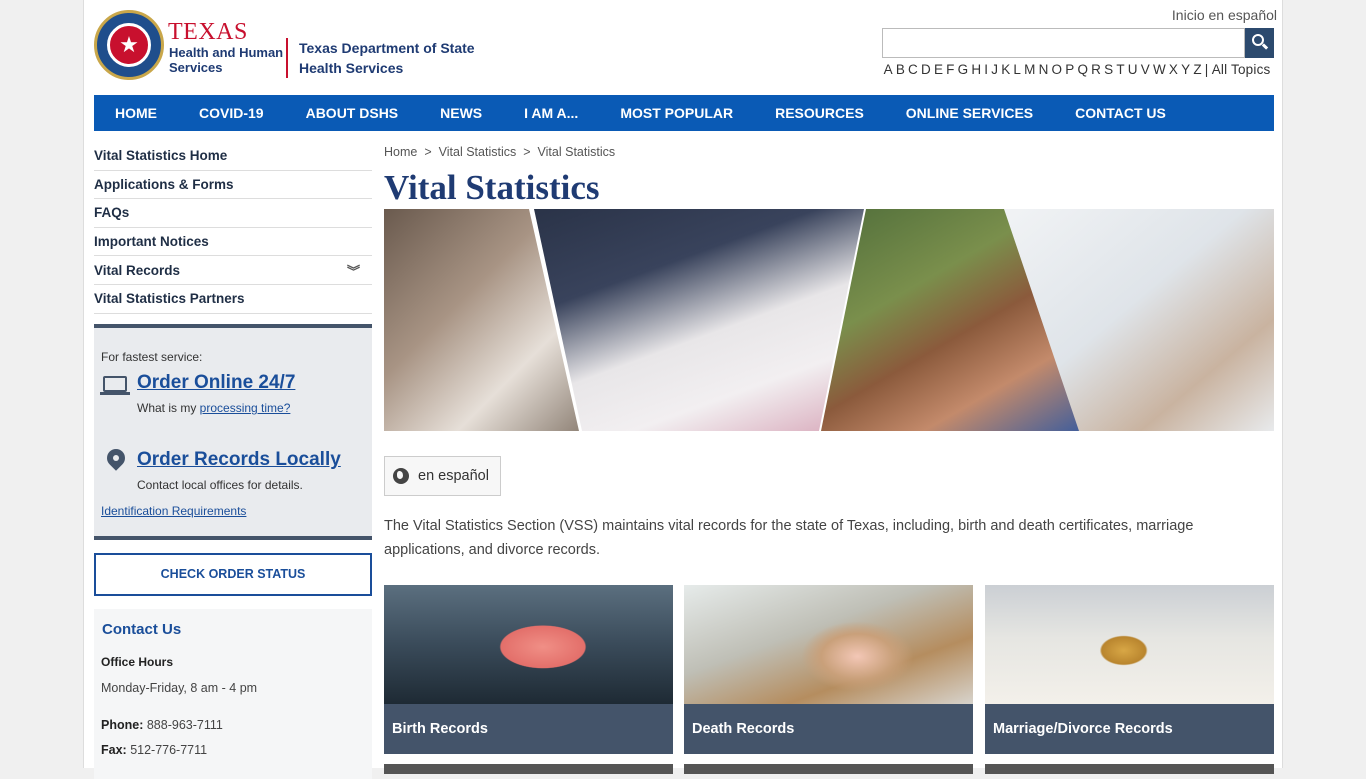  Describe the element at coordinates (173, 511) in the screenshot. I see `identification-requirements-link: Identification Requirements` at that location.